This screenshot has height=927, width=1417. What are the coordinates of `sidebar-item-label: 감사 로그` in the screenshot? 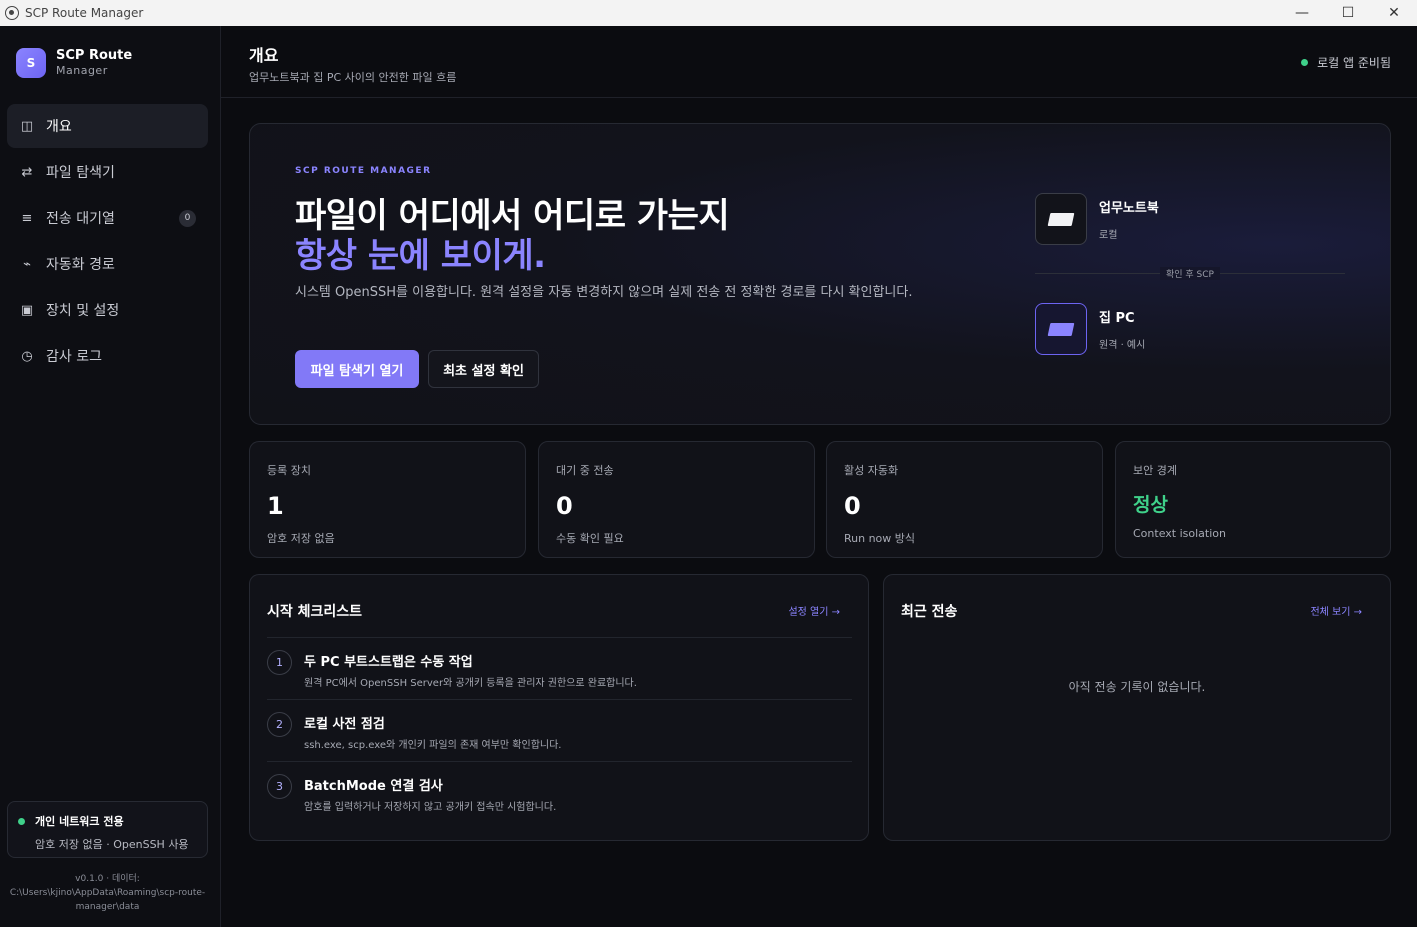 It's located at (74, 357).